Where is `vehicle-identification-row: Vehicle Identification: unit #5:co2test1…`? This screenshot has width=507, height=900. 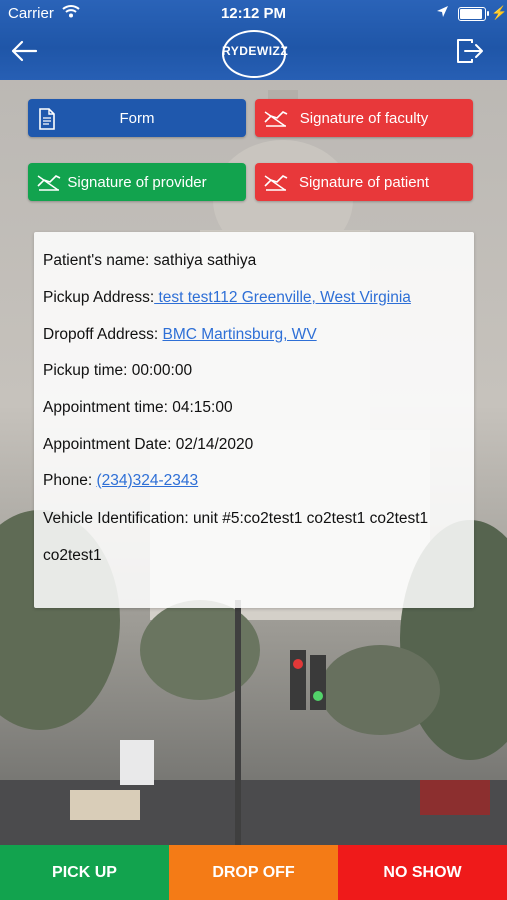
vehicle-identification-row: Vehicle Identification: unit #5:co2test1… is located at coordinates (258, 537).